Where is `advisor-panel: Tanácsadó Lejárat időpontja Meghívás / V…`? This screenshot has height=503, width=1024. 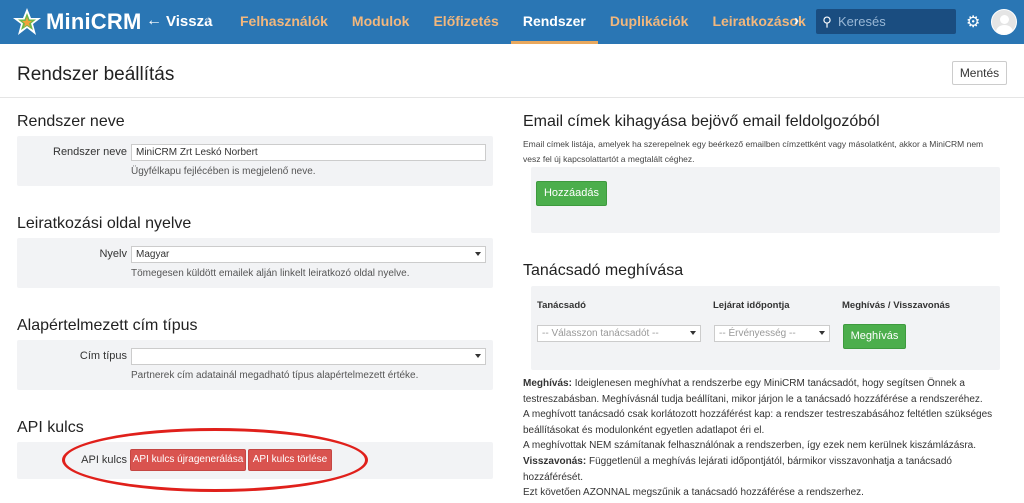 advisor-panel: Tanácsadó Lejárat időpontja Meghívás / V… is located at coordinates (765, 328).